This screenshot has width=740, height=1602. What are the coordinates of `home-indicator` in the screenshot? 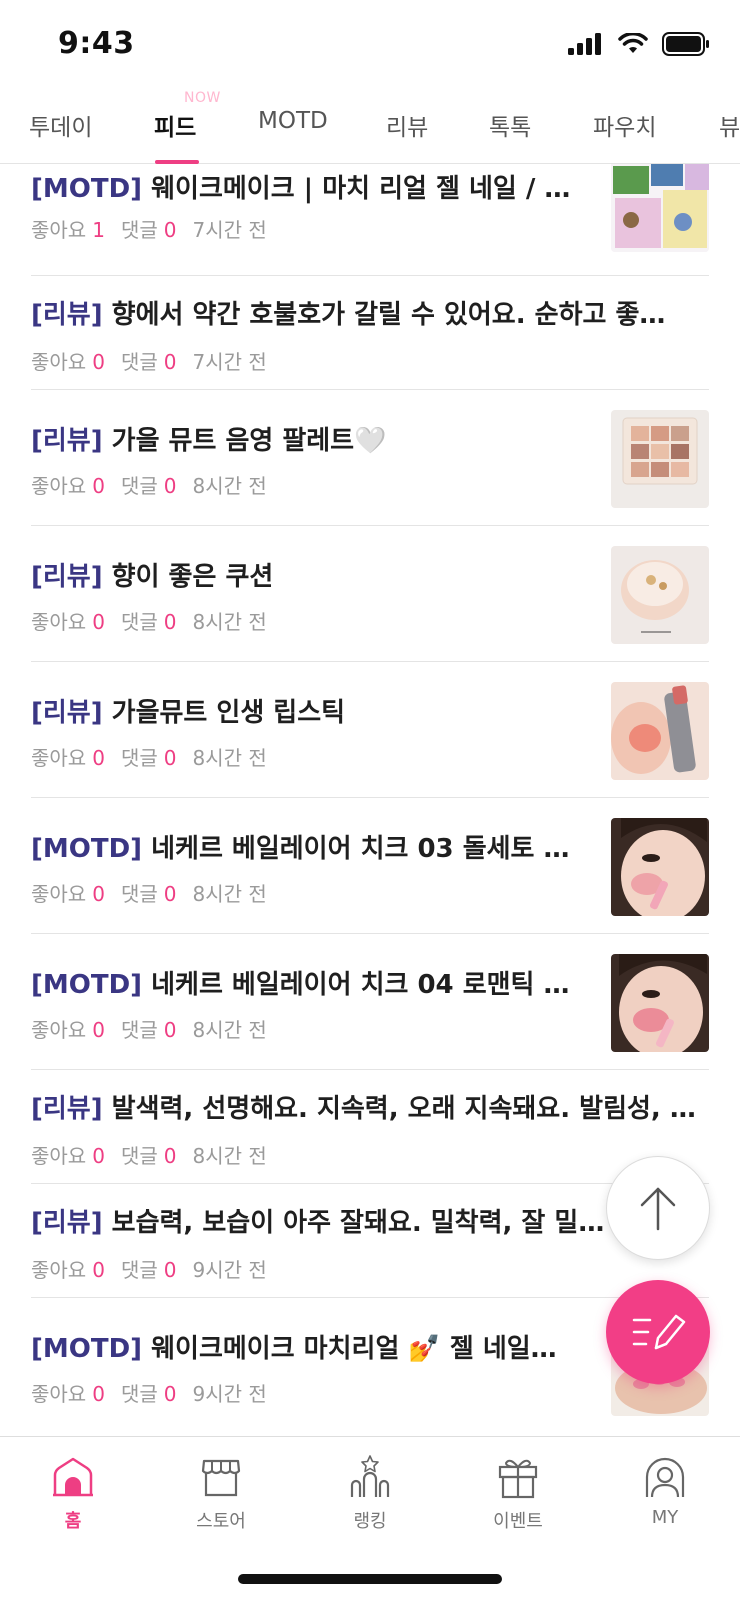 It's located at (370, 1579).